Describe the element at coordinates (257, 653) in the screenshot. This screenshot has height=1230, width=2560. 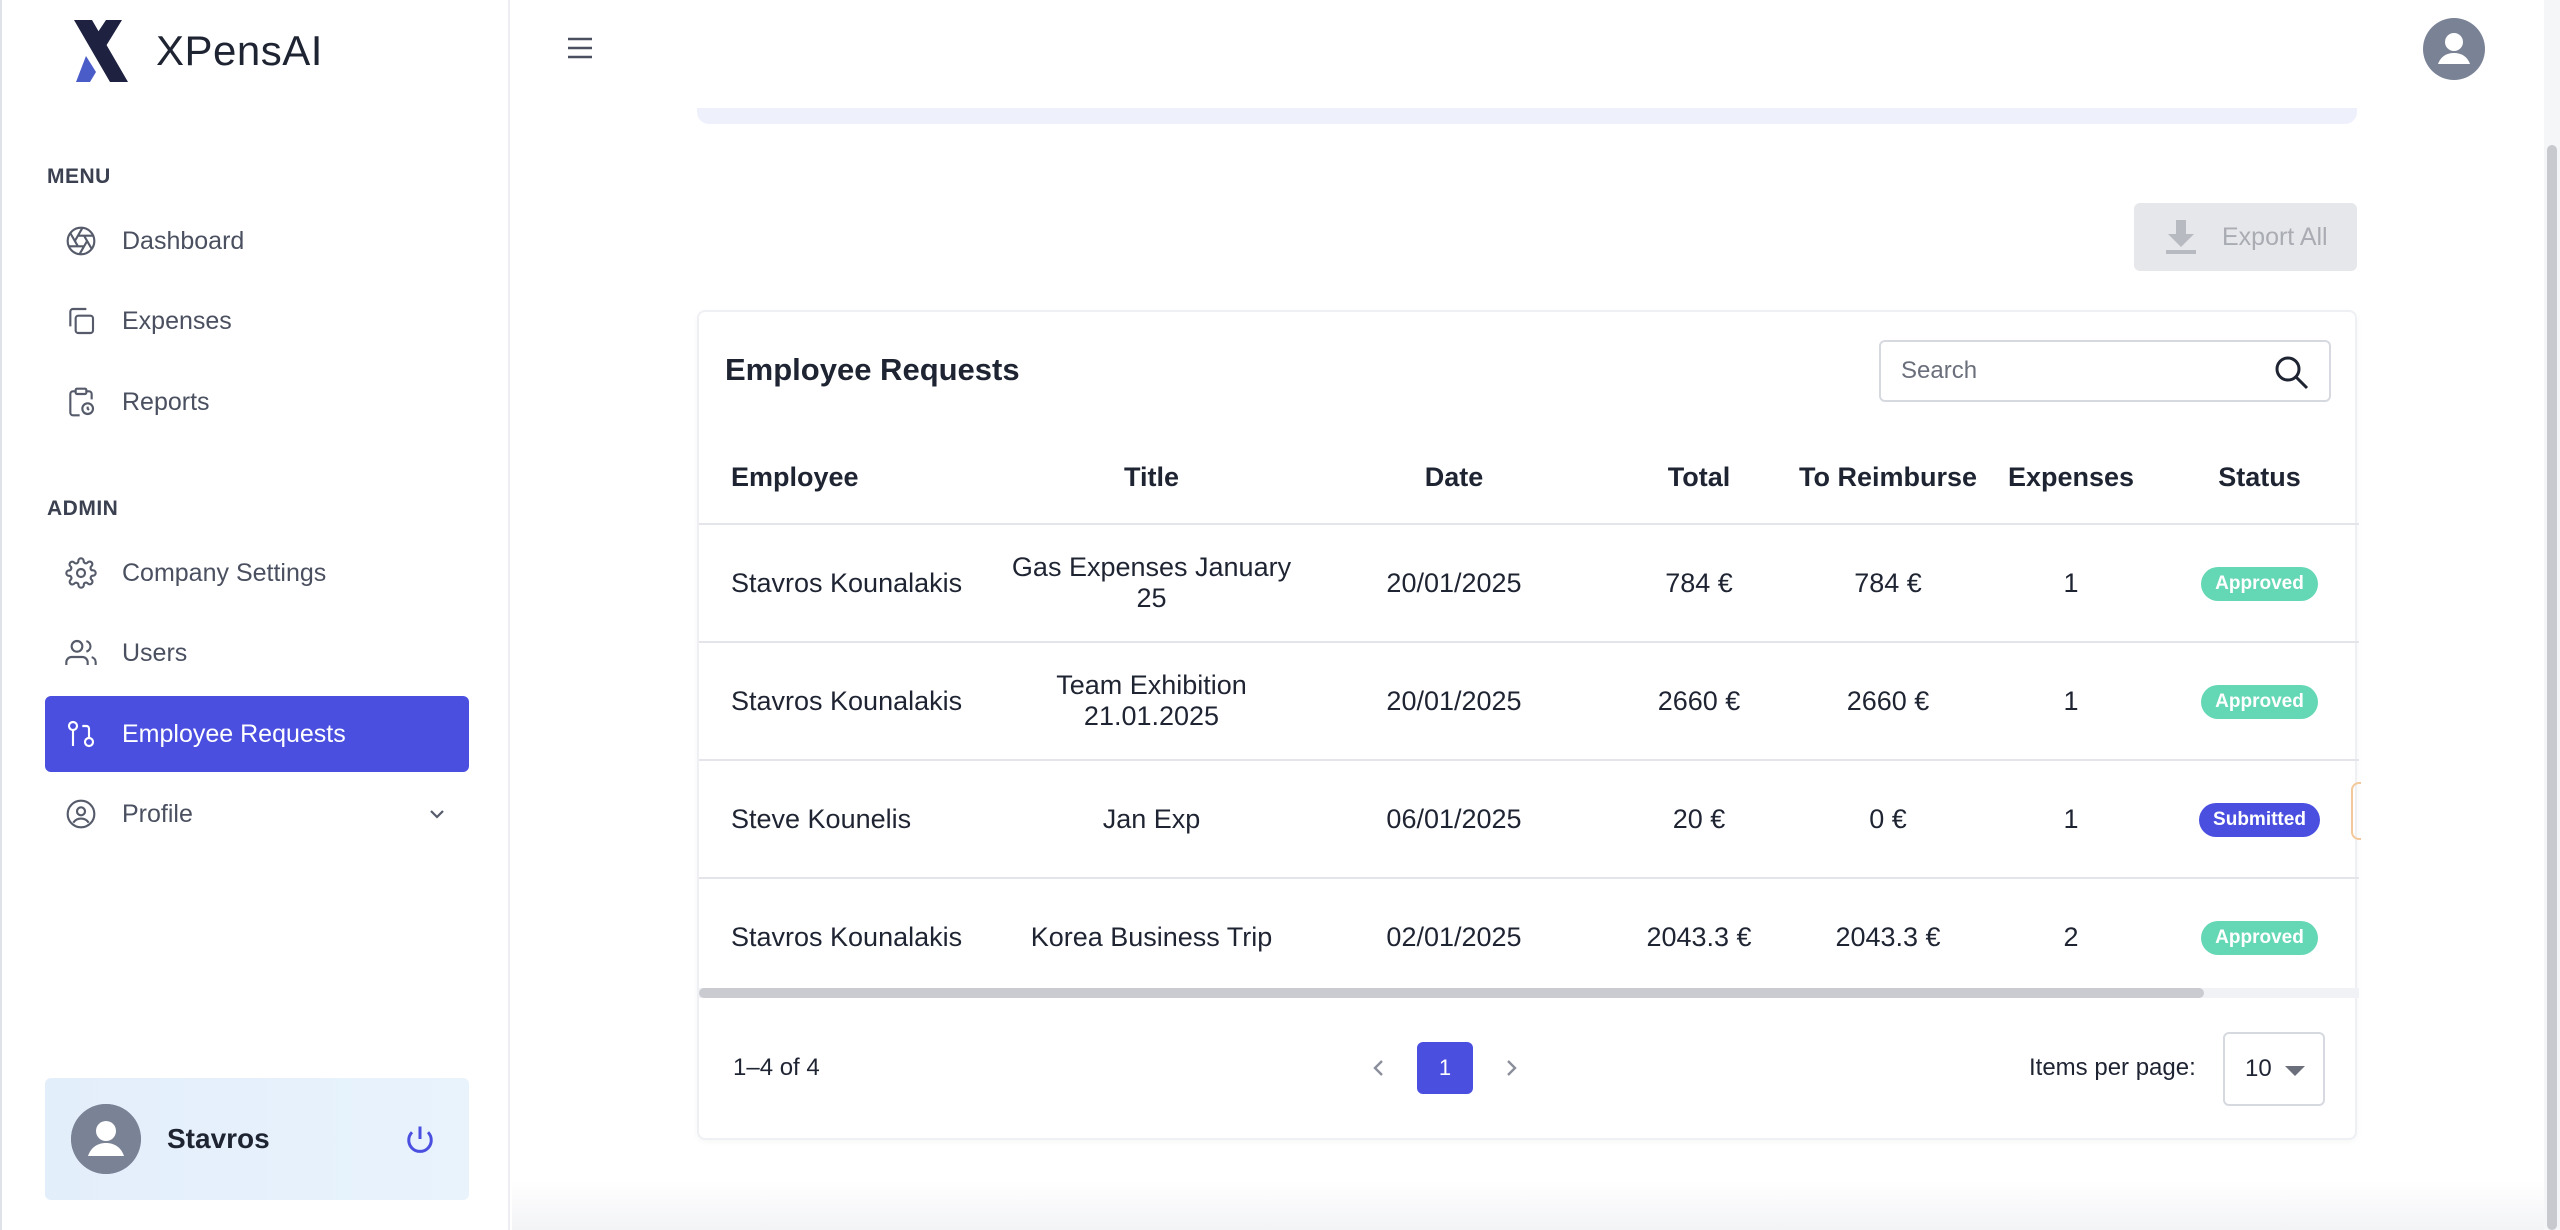
I see `sidebar-item-users: Users` at that location.